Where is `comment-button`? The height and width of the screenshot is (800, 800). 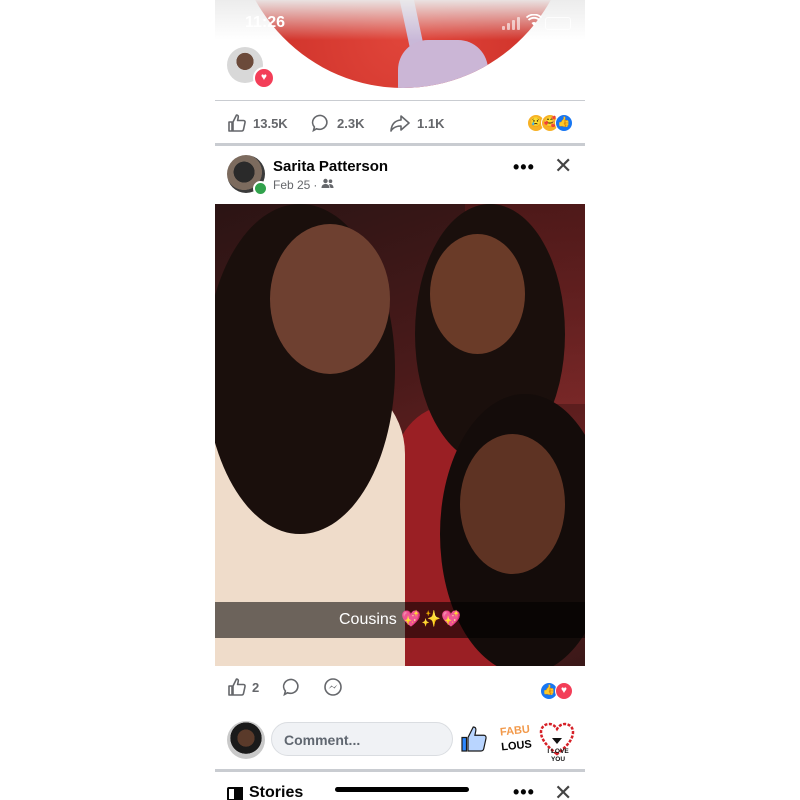
comment-button is located at coordinates (292, 687).